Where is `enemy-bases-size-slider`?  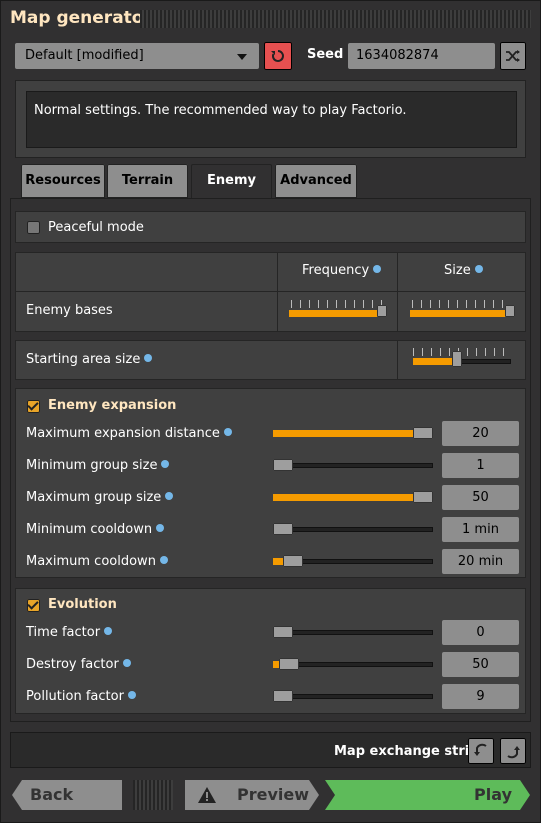 enemy-bases-size-slider is located at coordinates (458, 313).